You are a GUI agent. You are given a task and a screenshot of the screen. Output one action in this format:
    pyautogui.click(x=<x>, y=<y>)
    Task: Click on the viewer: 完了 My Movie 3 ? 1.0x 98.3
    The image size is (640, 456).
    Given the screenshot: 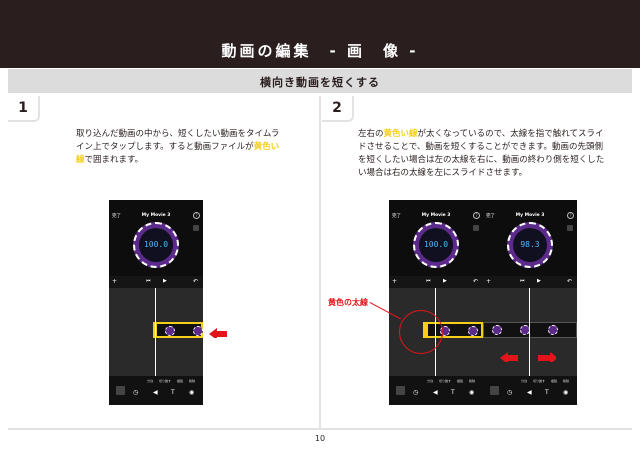 What is the action you would take?
    pyautogui.click(x=530, y=238)
    